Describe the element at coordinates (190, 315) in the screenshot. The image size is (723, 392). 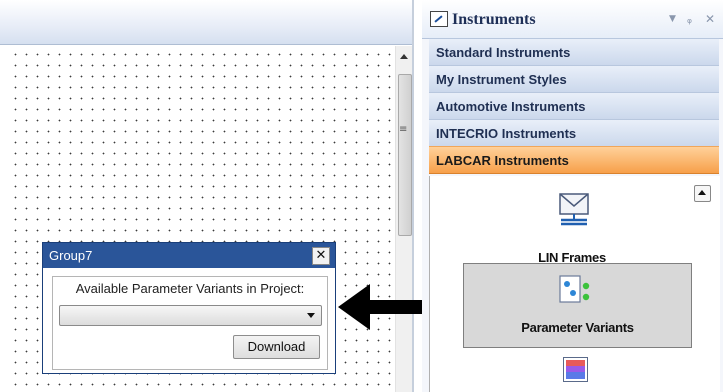
I see `parameter-variant-dropdown` at that location.